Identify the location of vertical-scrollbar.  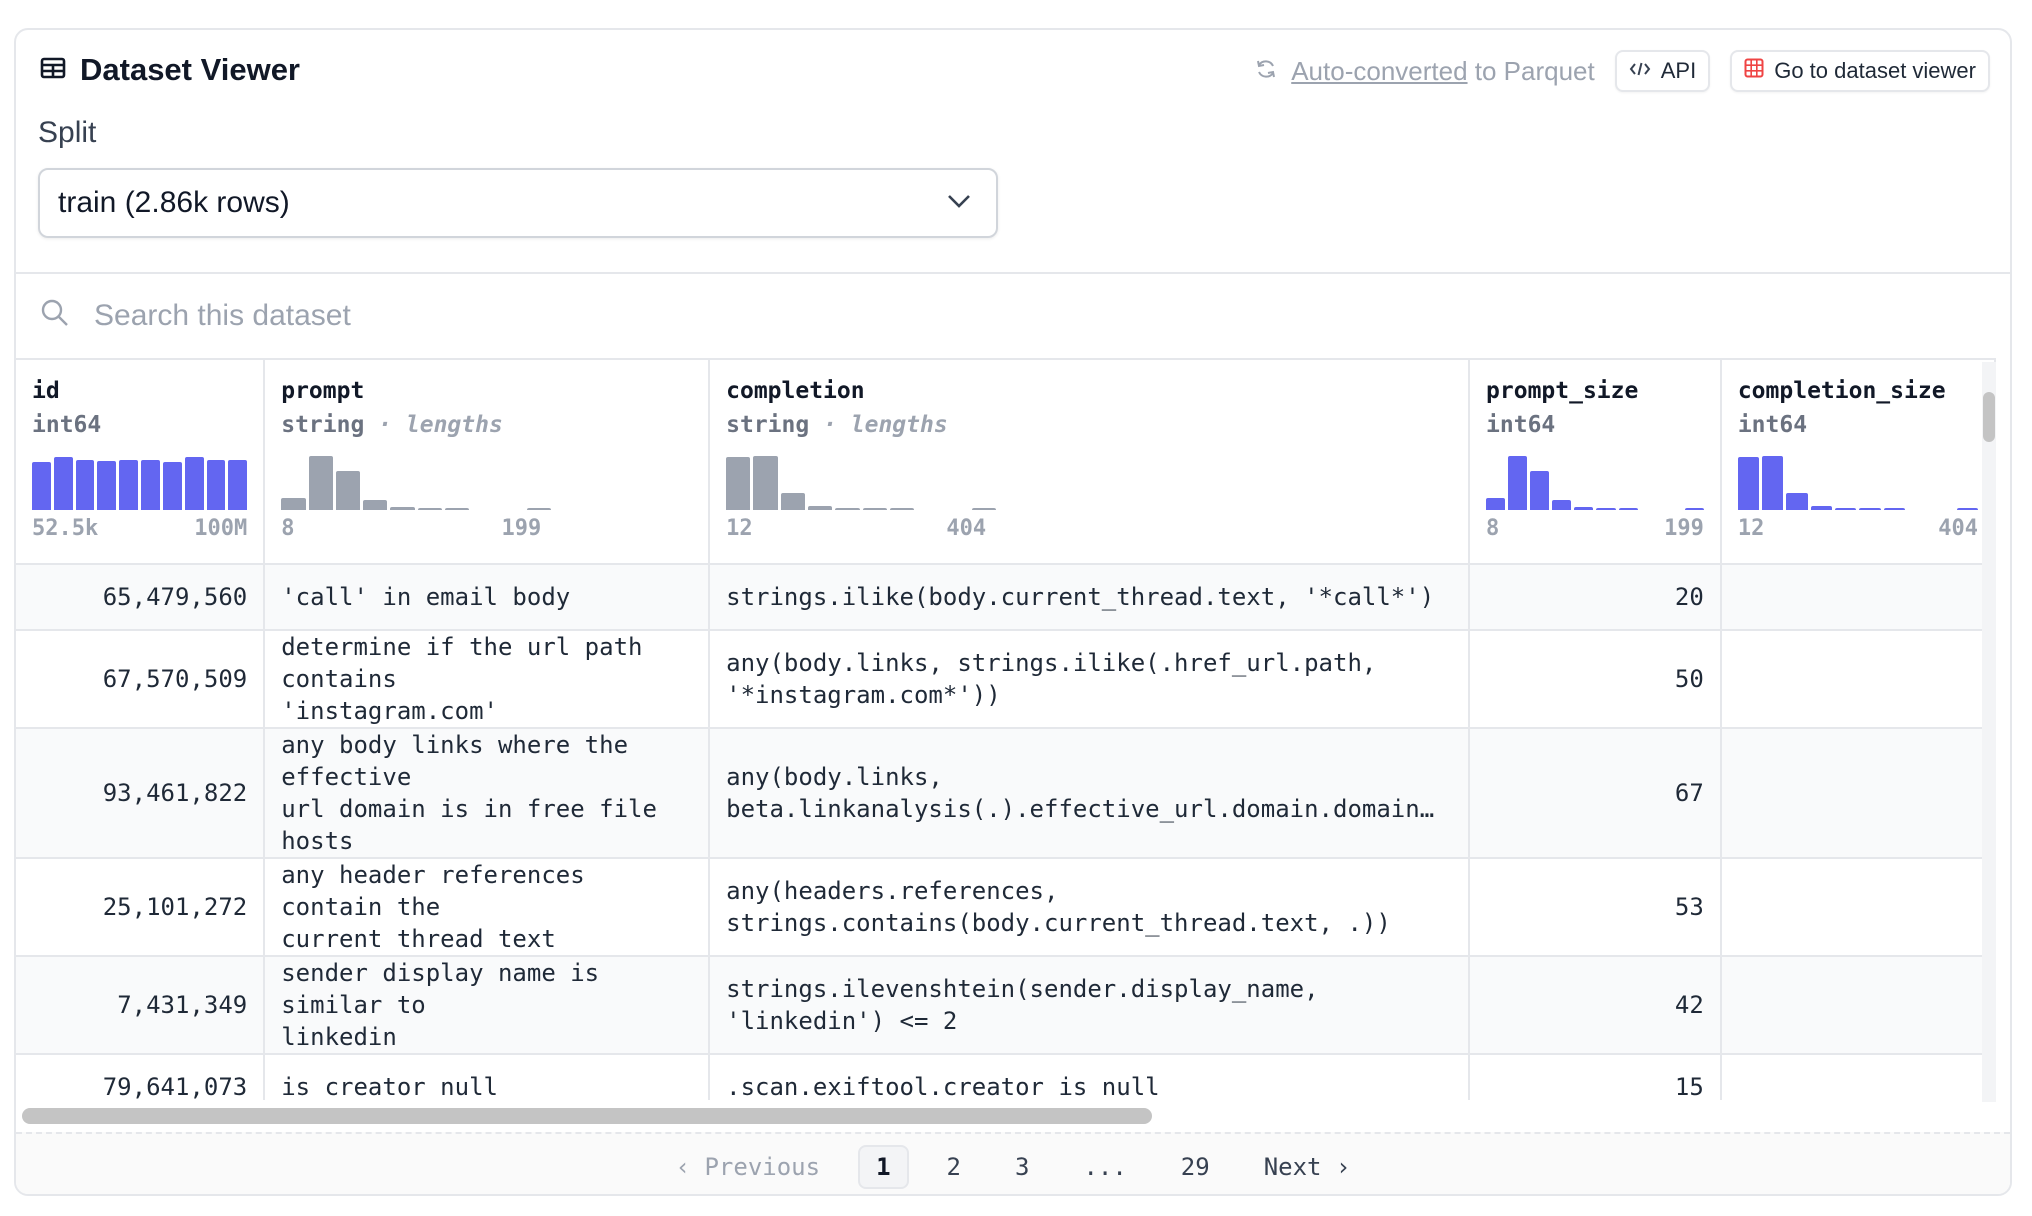
(1989, 732).